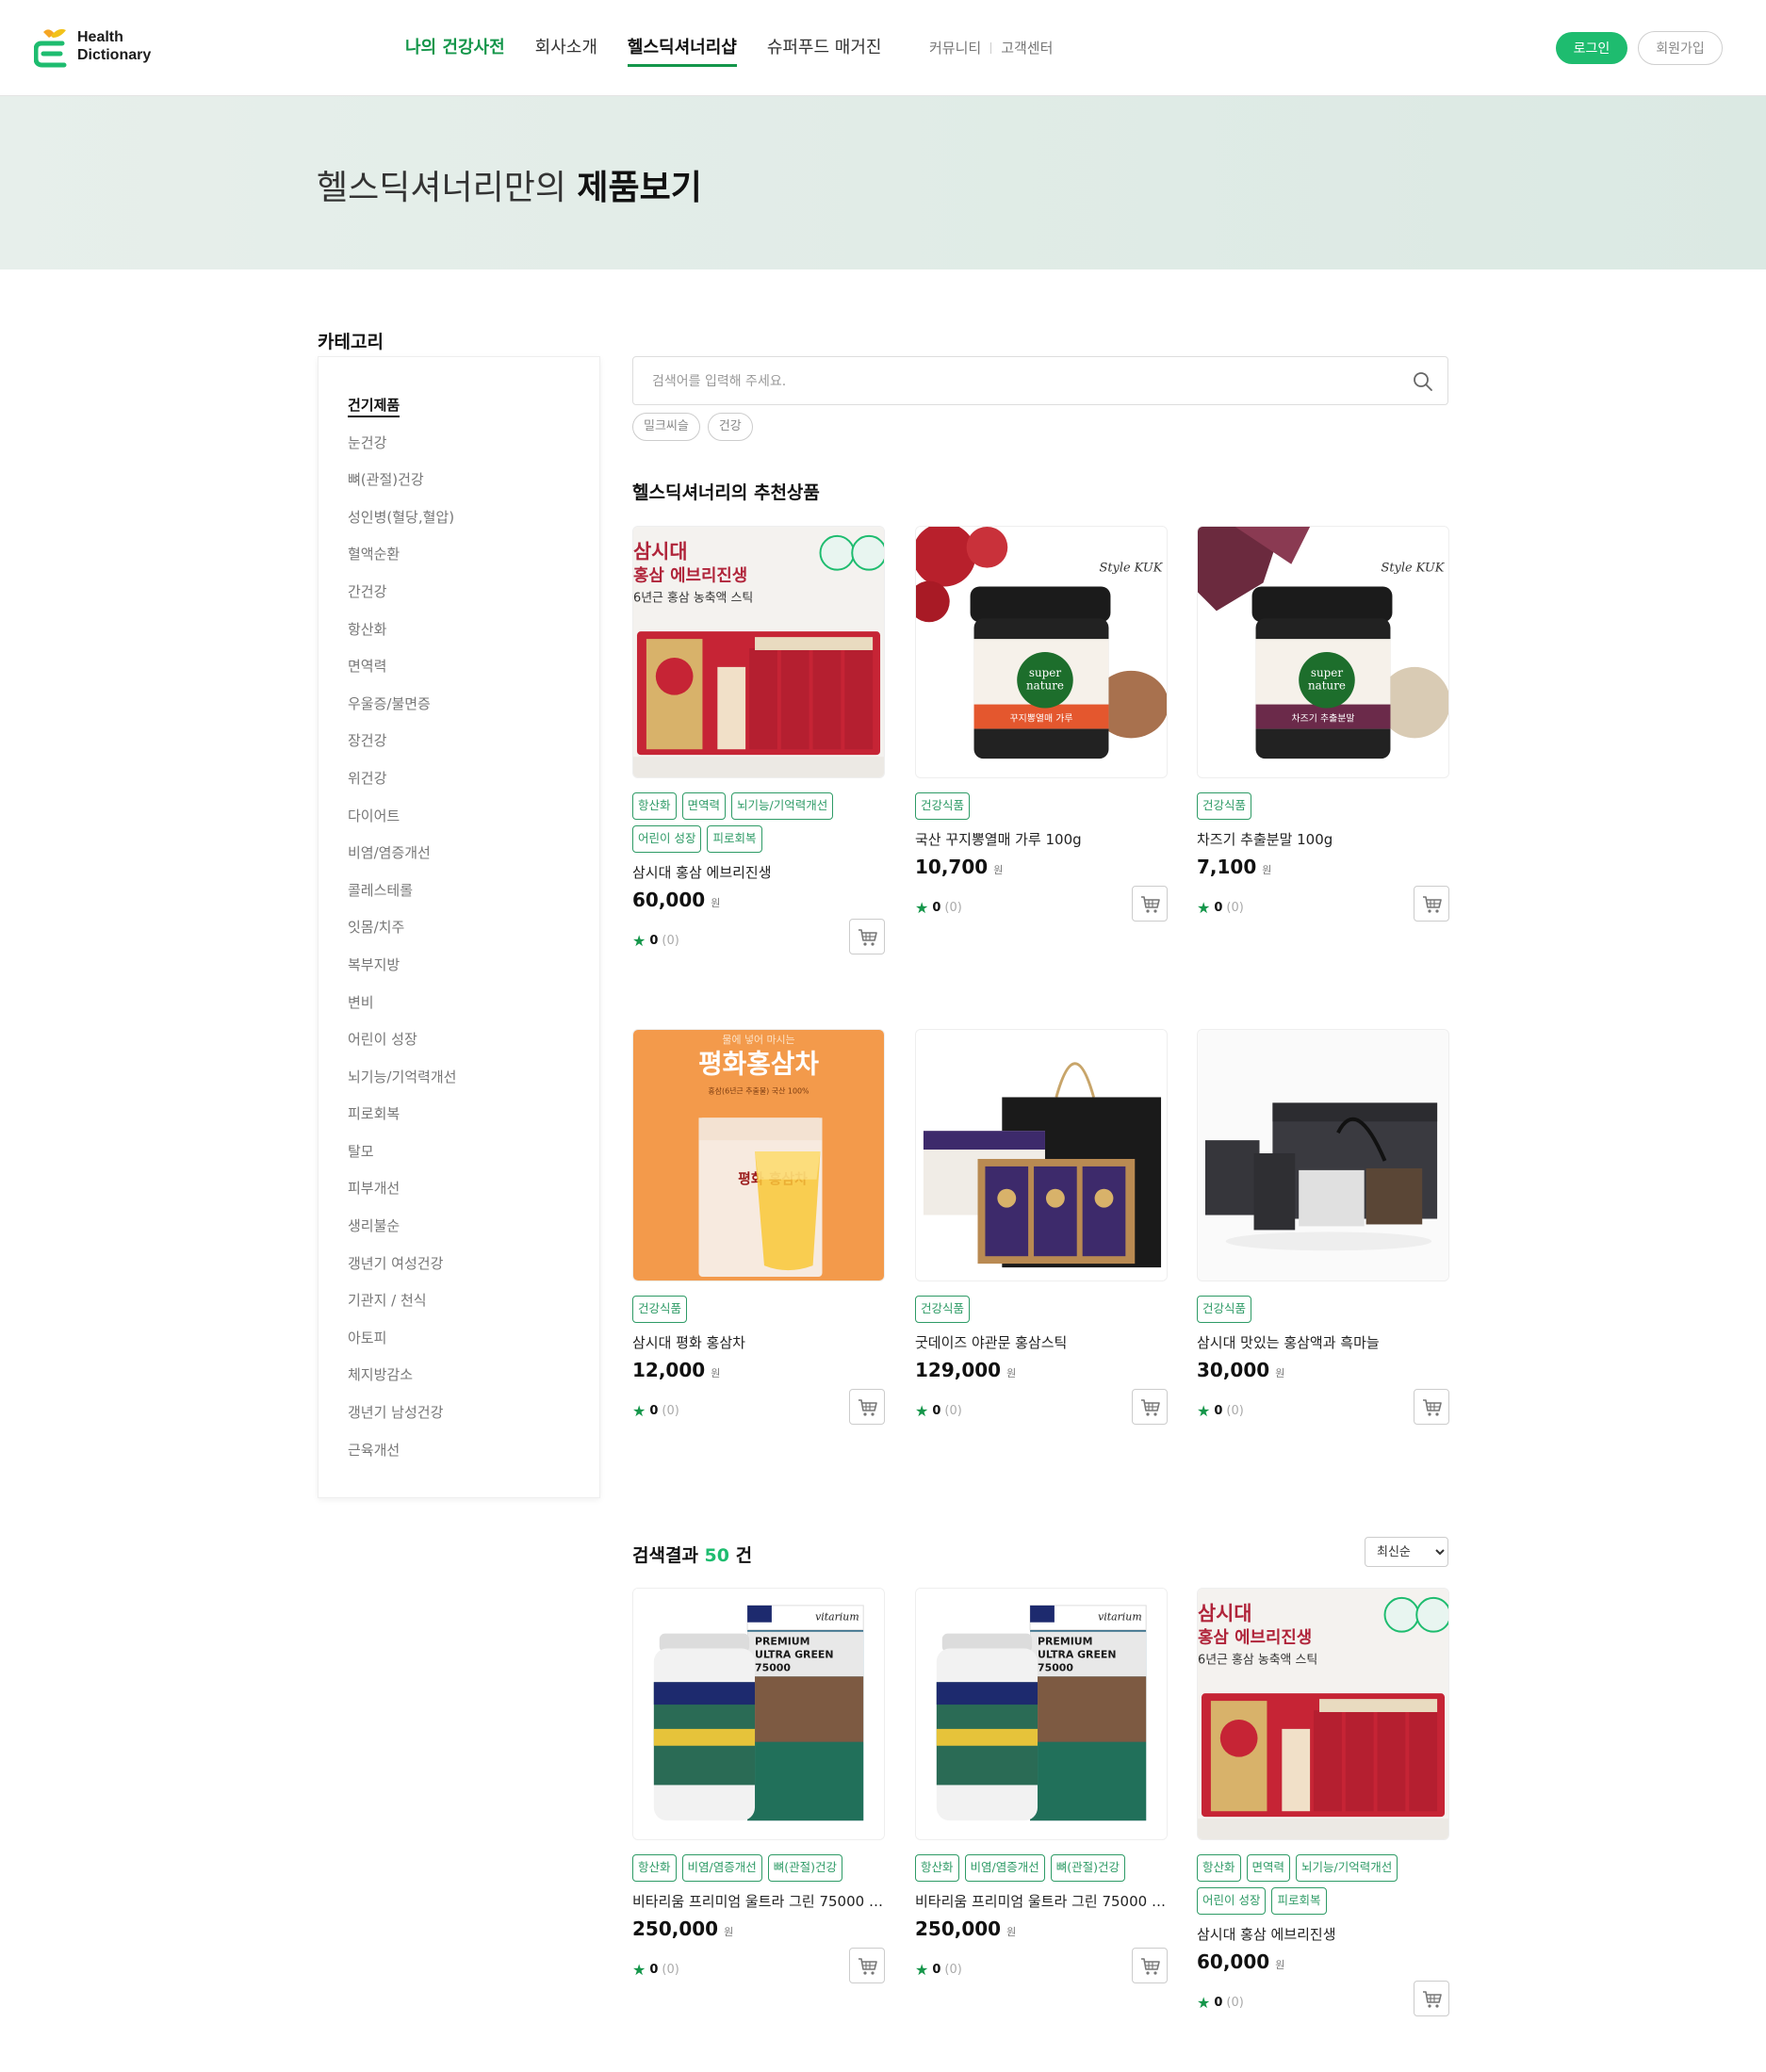 This screenshot has width=1766, height=2072. Describe the element at coordinates (566, 50) in the screenshot. I see `nav-company: 회사소개` at that location.